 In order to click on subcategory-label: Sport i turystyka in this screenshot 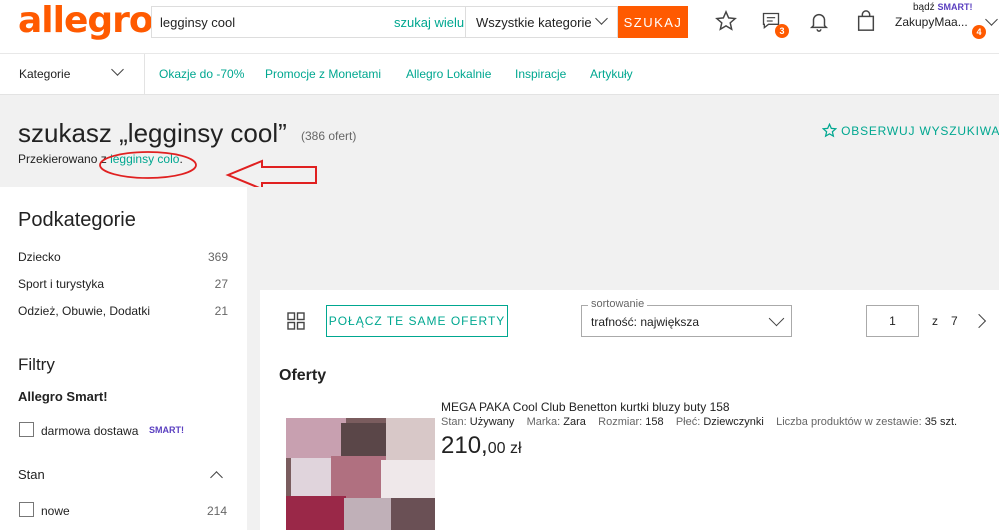, I will do `click(61, 284)`.